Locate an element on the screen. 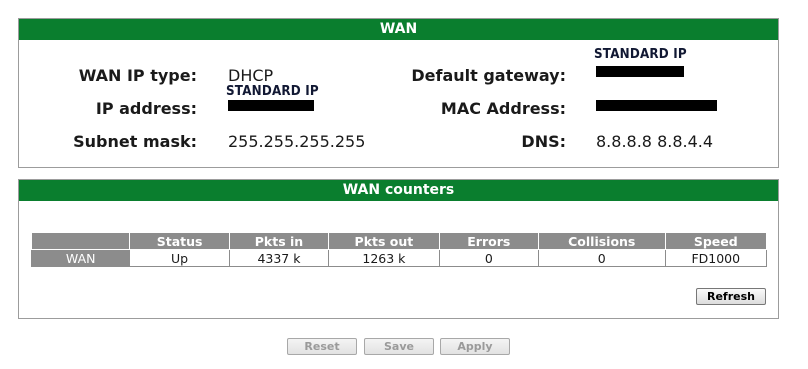 This screenshot has width=808, height=369. column-header-pkts-out: Pkts out is located at coordinates (384, 241).